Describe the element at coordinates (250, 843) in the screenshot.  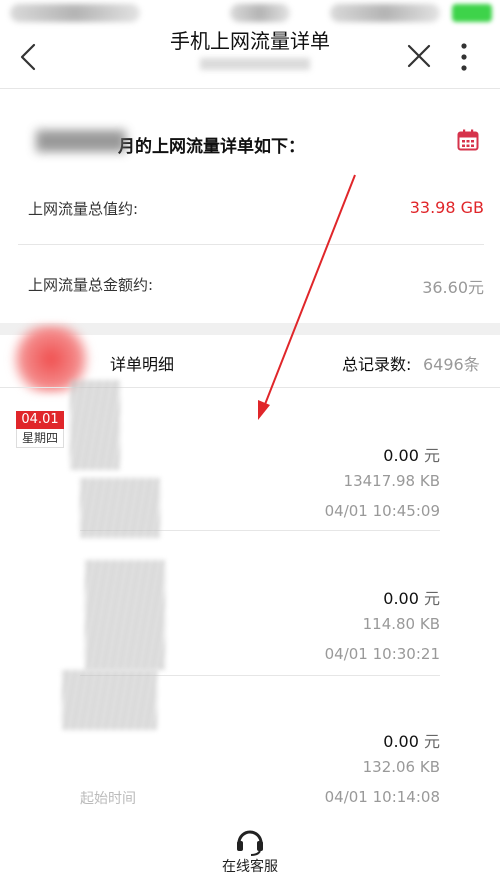
I see `headset-icon` at that location.